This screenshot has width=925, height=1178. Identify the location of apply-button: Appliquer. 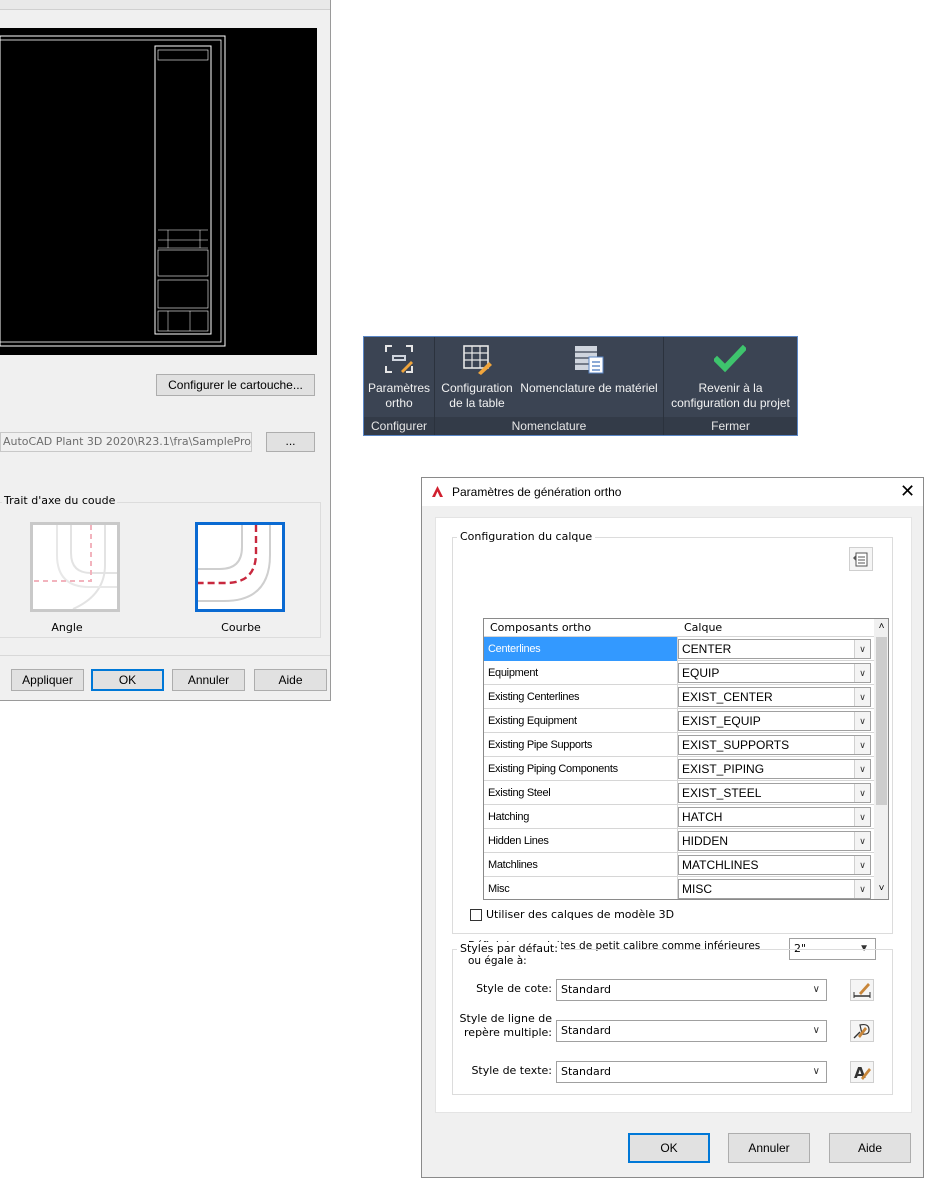
(47, 680).